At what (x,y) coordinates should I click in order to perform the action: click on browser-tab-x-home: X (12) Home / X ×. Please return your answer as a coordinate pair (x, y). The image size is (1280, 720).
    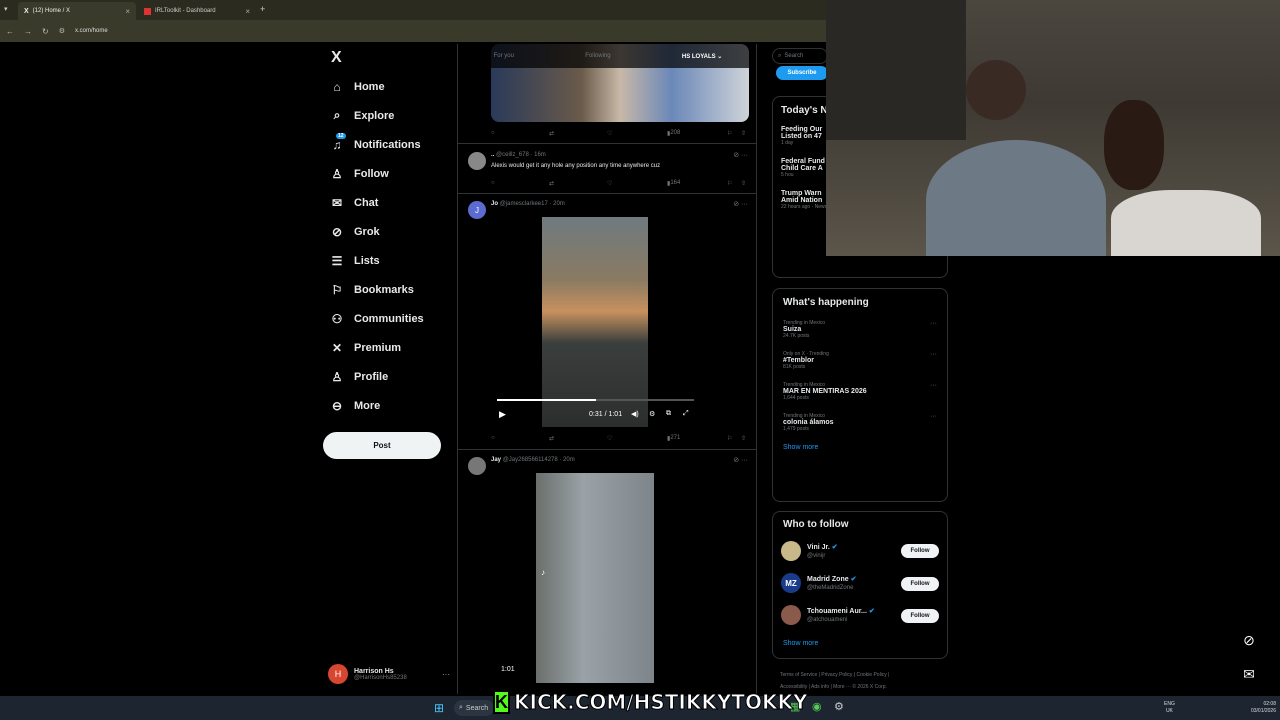
    Looking at the image, I should click on (77, 11).